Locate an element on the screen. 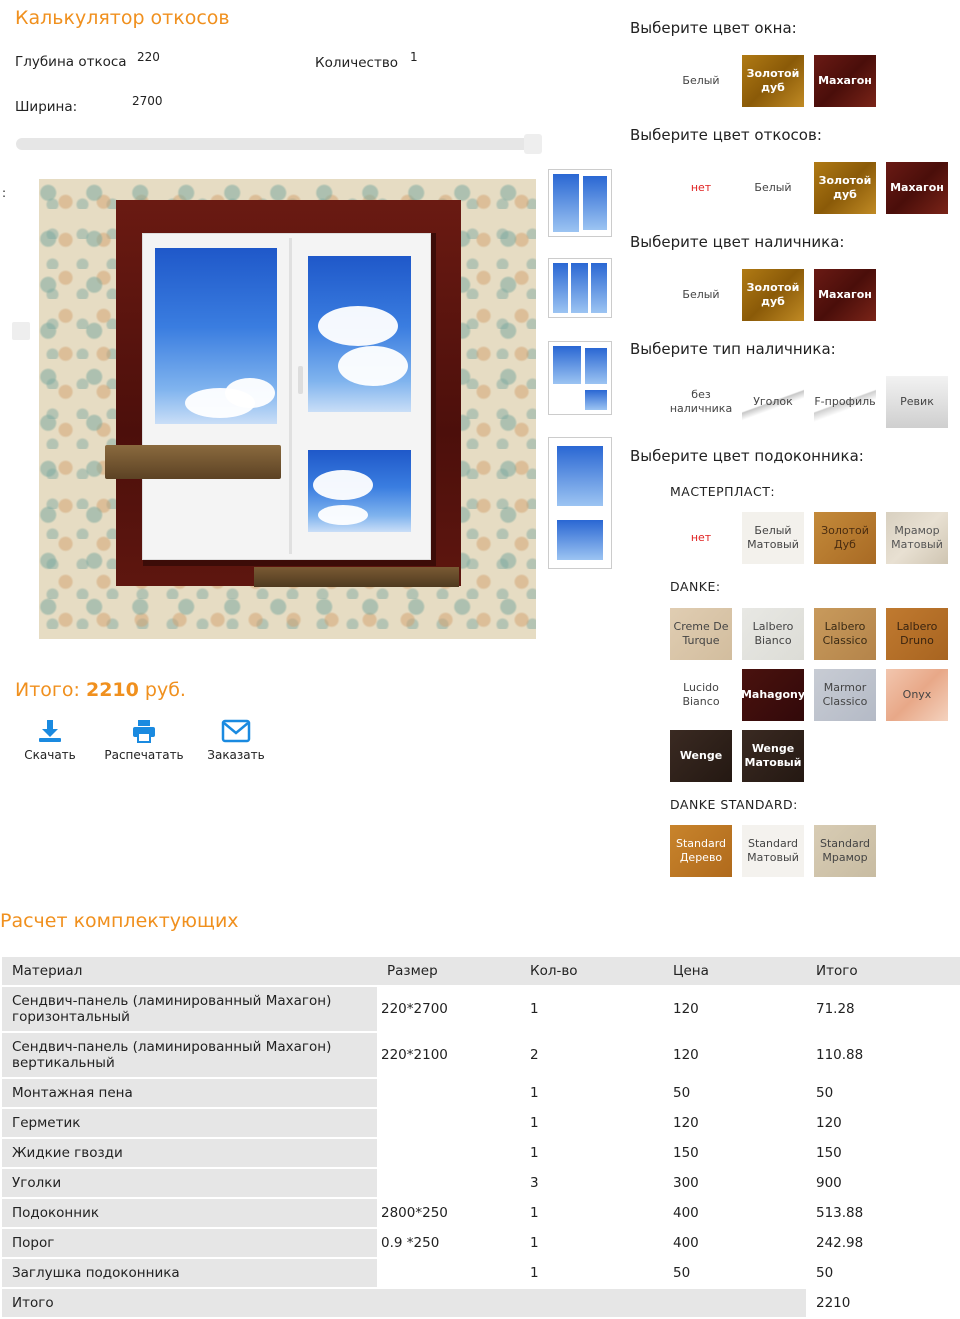 This screenshot has width=960, height=1319. sill-lalbero-bianco: Lalbero Bianco is located at coordinates (773, 634).